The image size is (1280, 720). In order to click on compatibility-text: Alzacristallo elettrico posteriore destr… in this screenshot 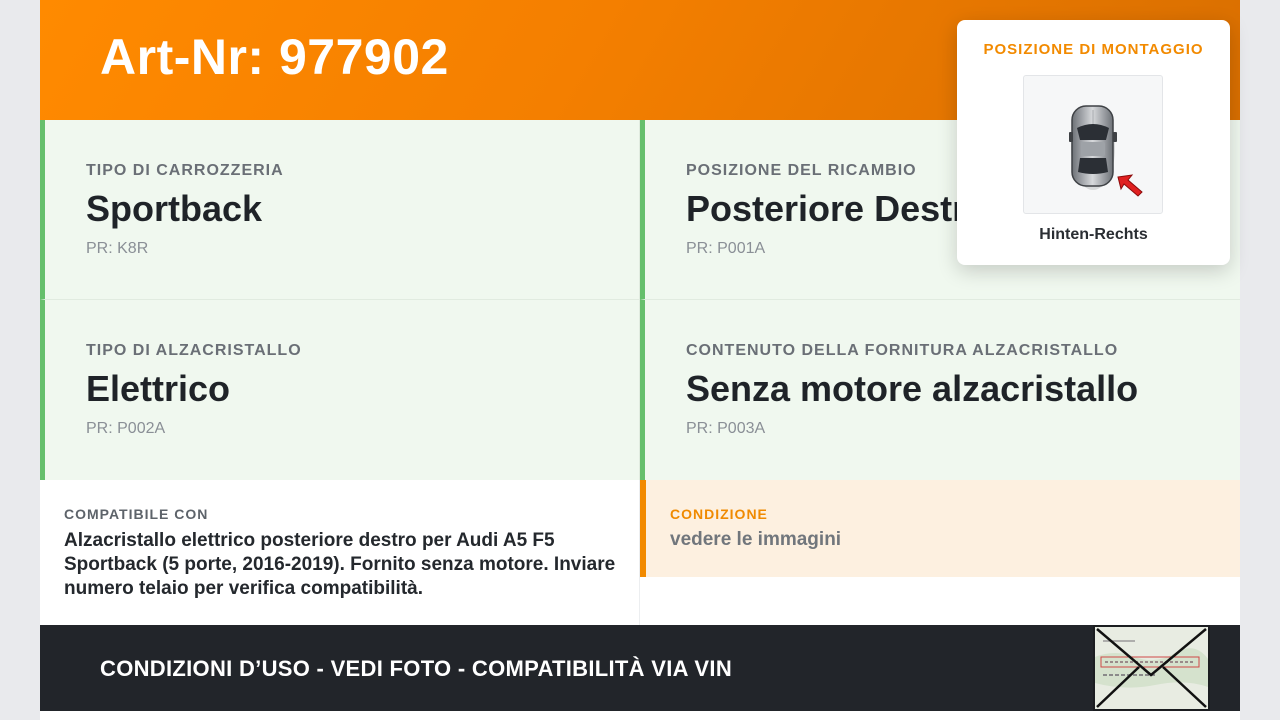, I will do `click(340, 564)`.